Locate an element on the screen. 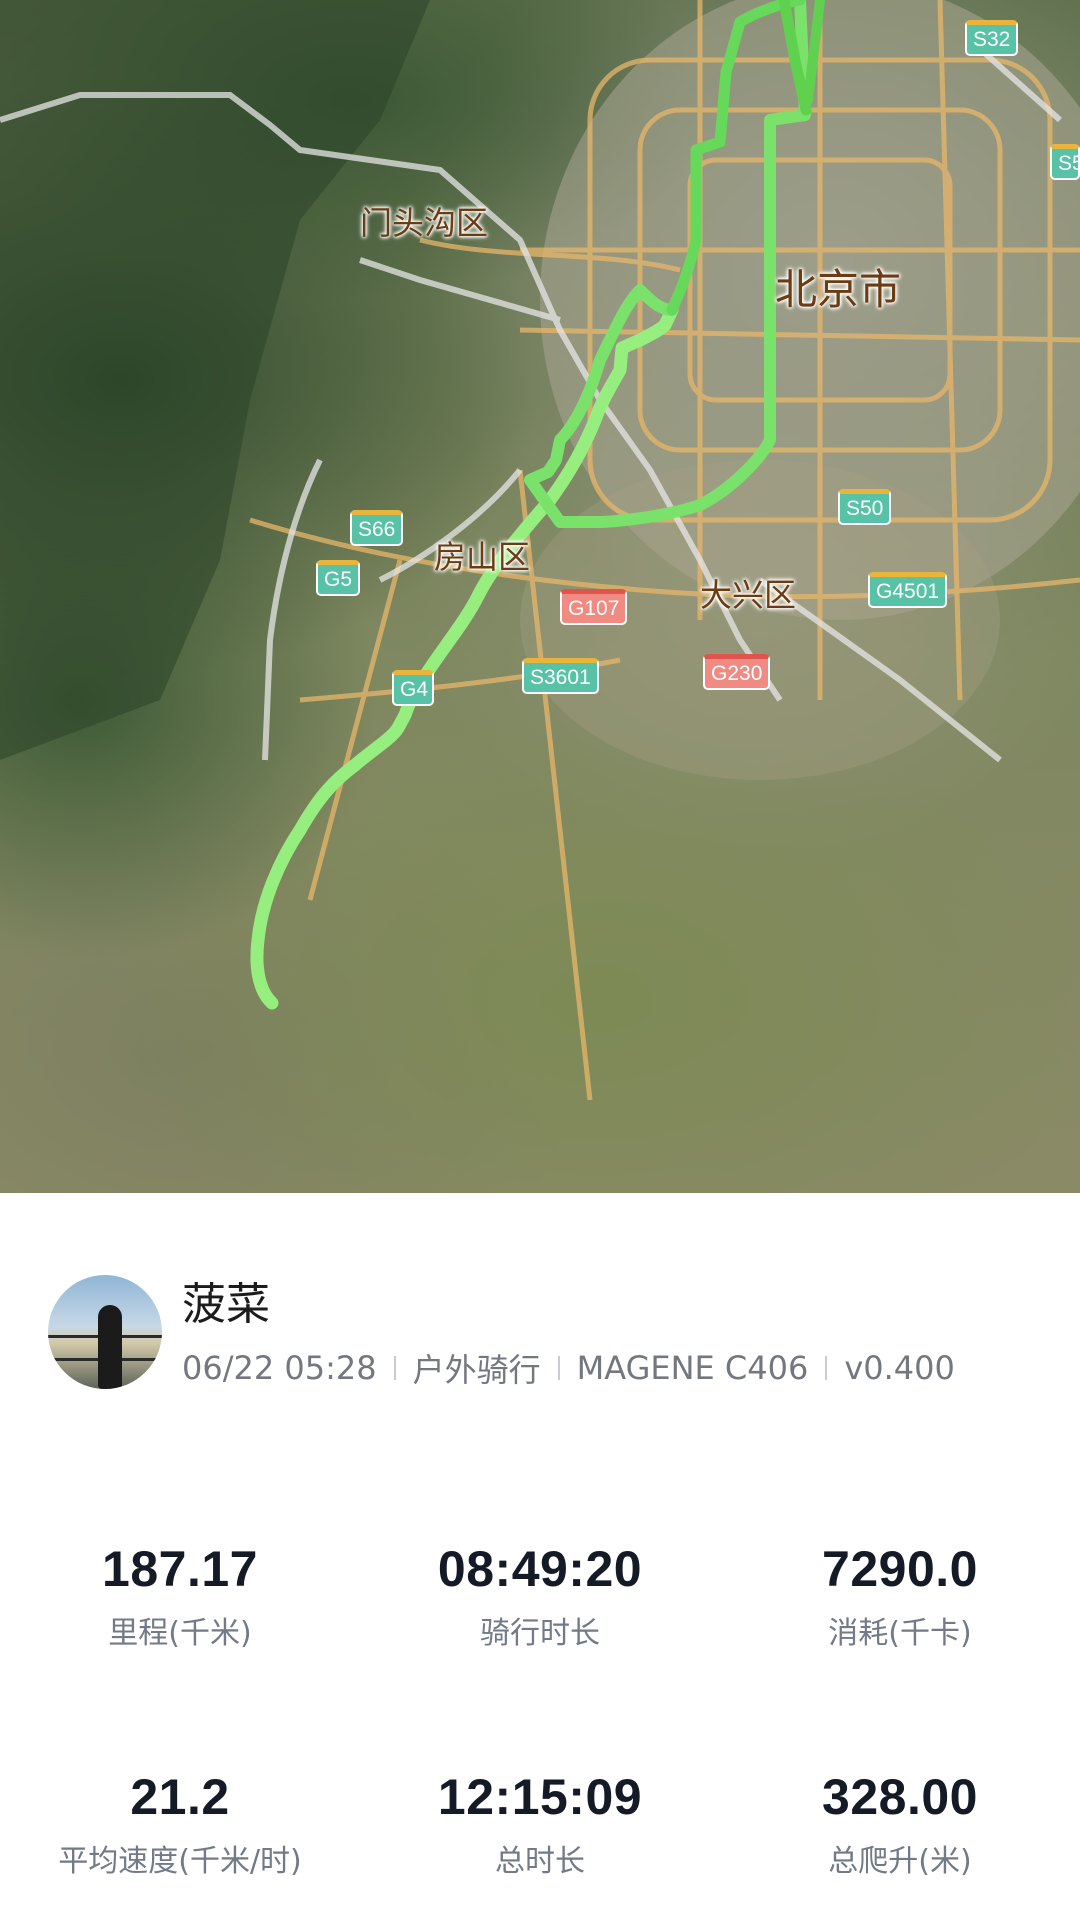 This screenshot has width=1080, height=1910. road-badge-g5: G5 is located at coordinates (338, 578).